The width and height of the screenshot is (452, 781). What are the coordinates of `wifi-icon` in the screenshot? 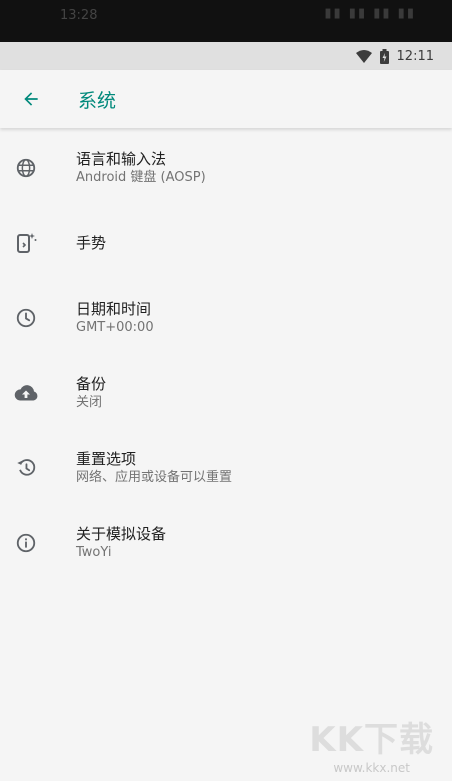 It's located at (363, 56).